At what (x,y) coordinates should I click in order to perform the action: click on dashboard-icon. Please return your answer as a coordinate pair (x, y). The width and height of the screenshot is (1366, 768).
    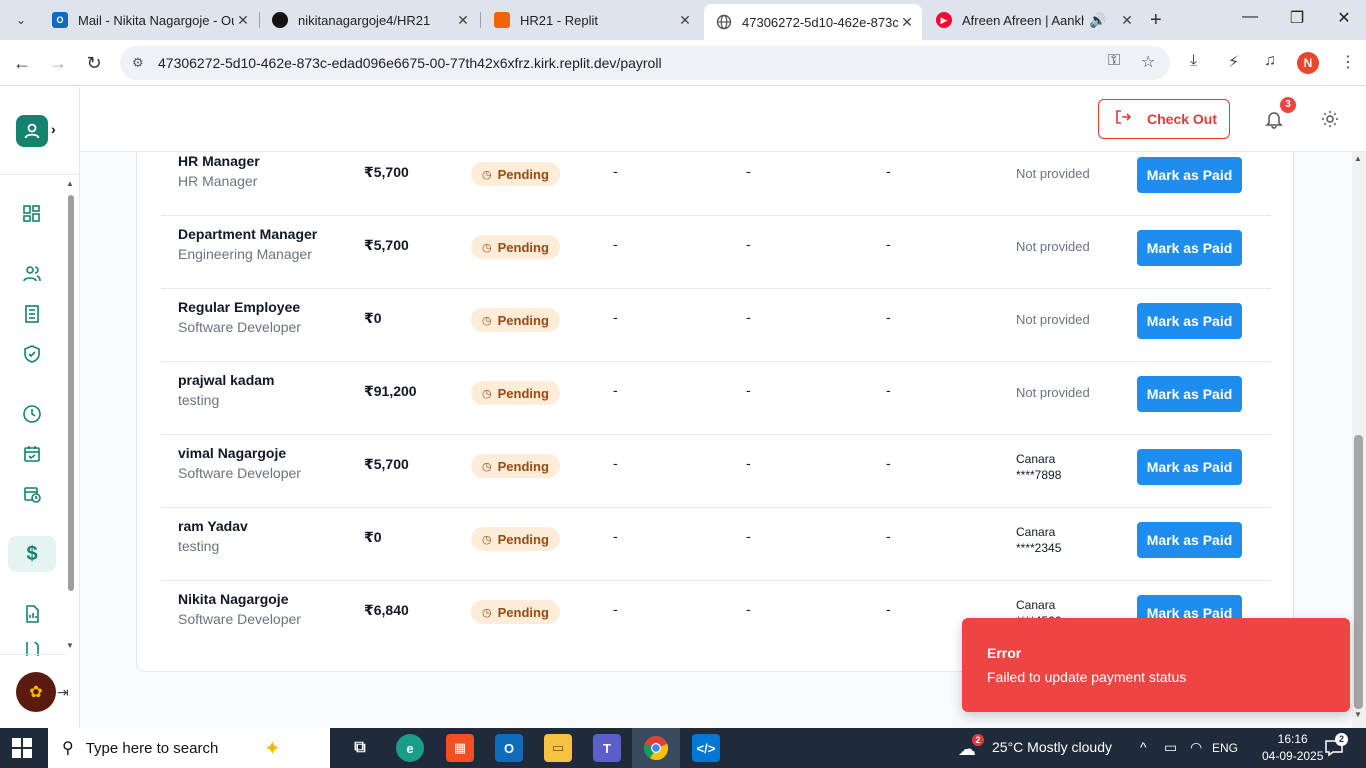
    Looking at the image, I should click on (32, 214).